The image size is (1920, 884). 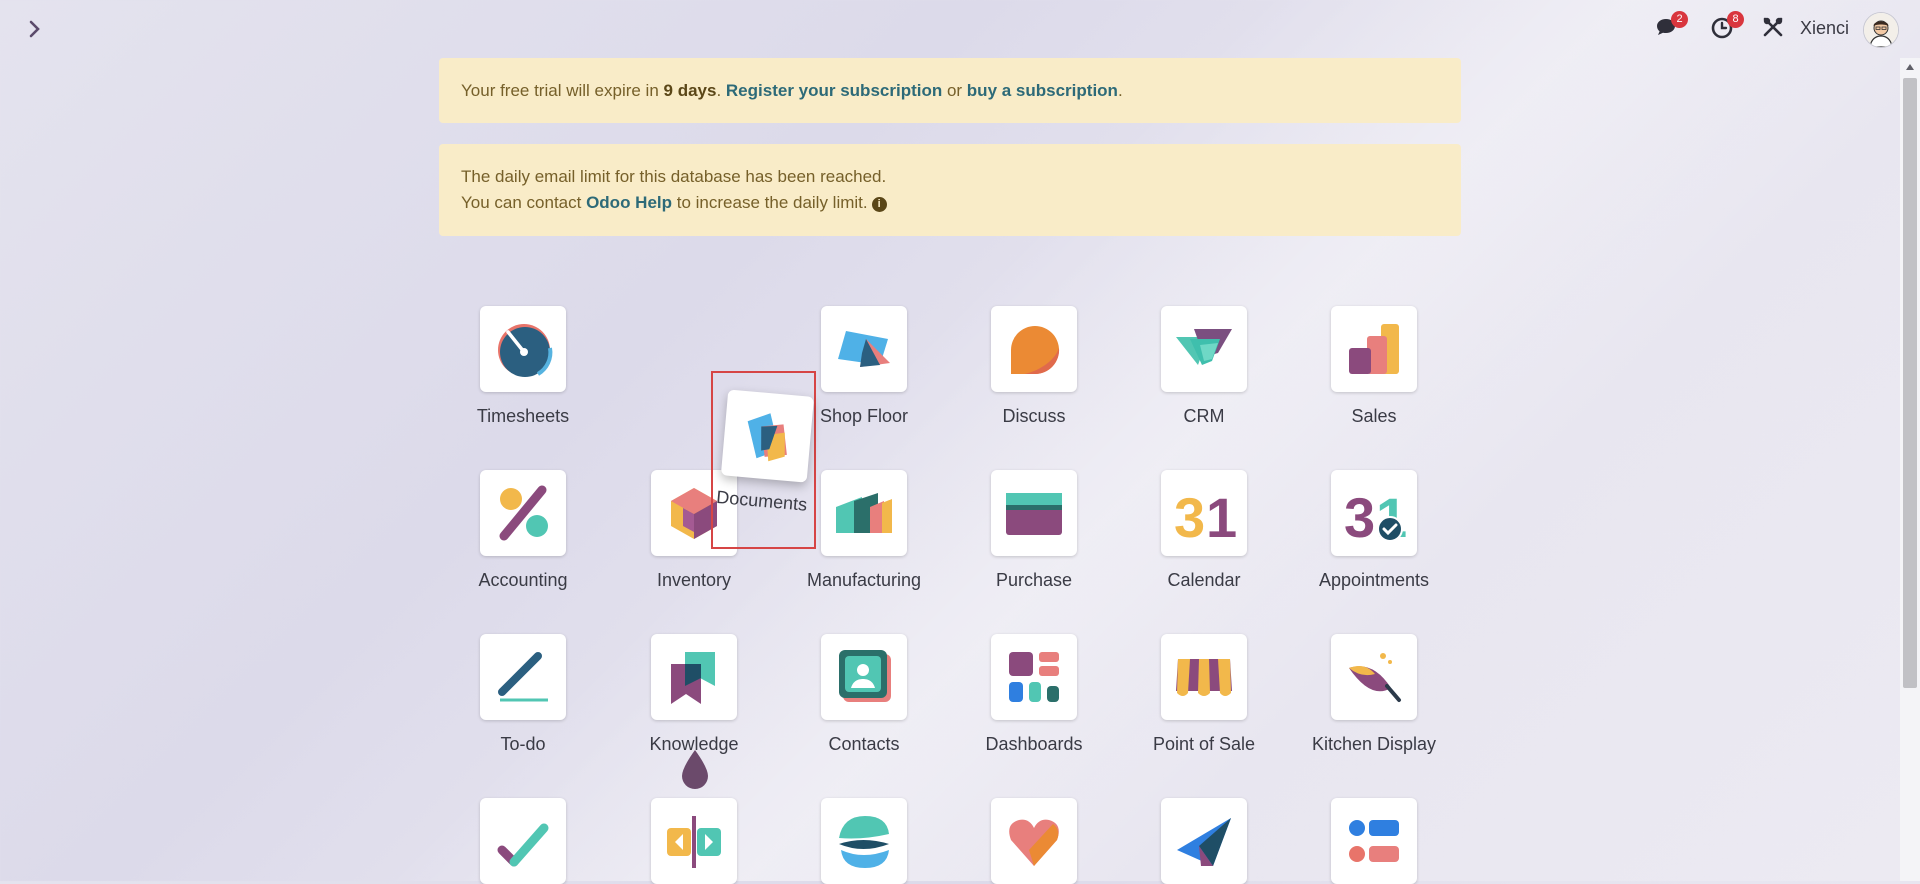 I want to click on trial-text: Your free trial will expire in, so click(x=562, y=90).